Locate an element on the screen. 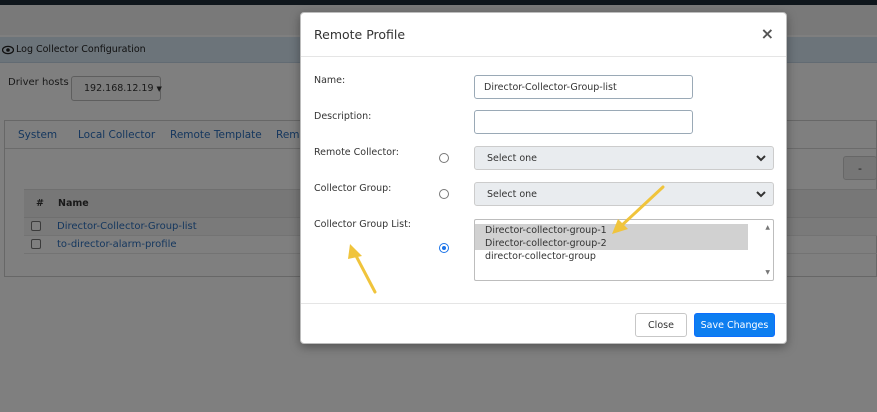 The height and width of the screenshot is (412, 877). modal-header: Remote Profile × is located at coordinates (543, 35).